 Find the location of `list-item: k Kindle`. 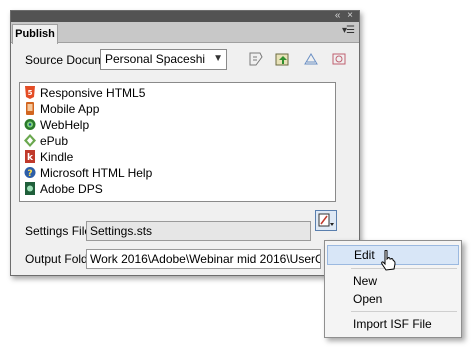

list-item: k Kindle is located at coordinates (48, 157).